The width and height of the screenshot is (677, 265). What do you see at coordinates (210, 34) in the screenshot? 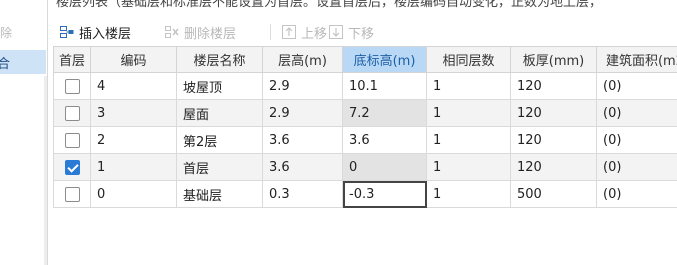
I see `delete-floor-label: 删除楼层` at bounding box center [210, 34].